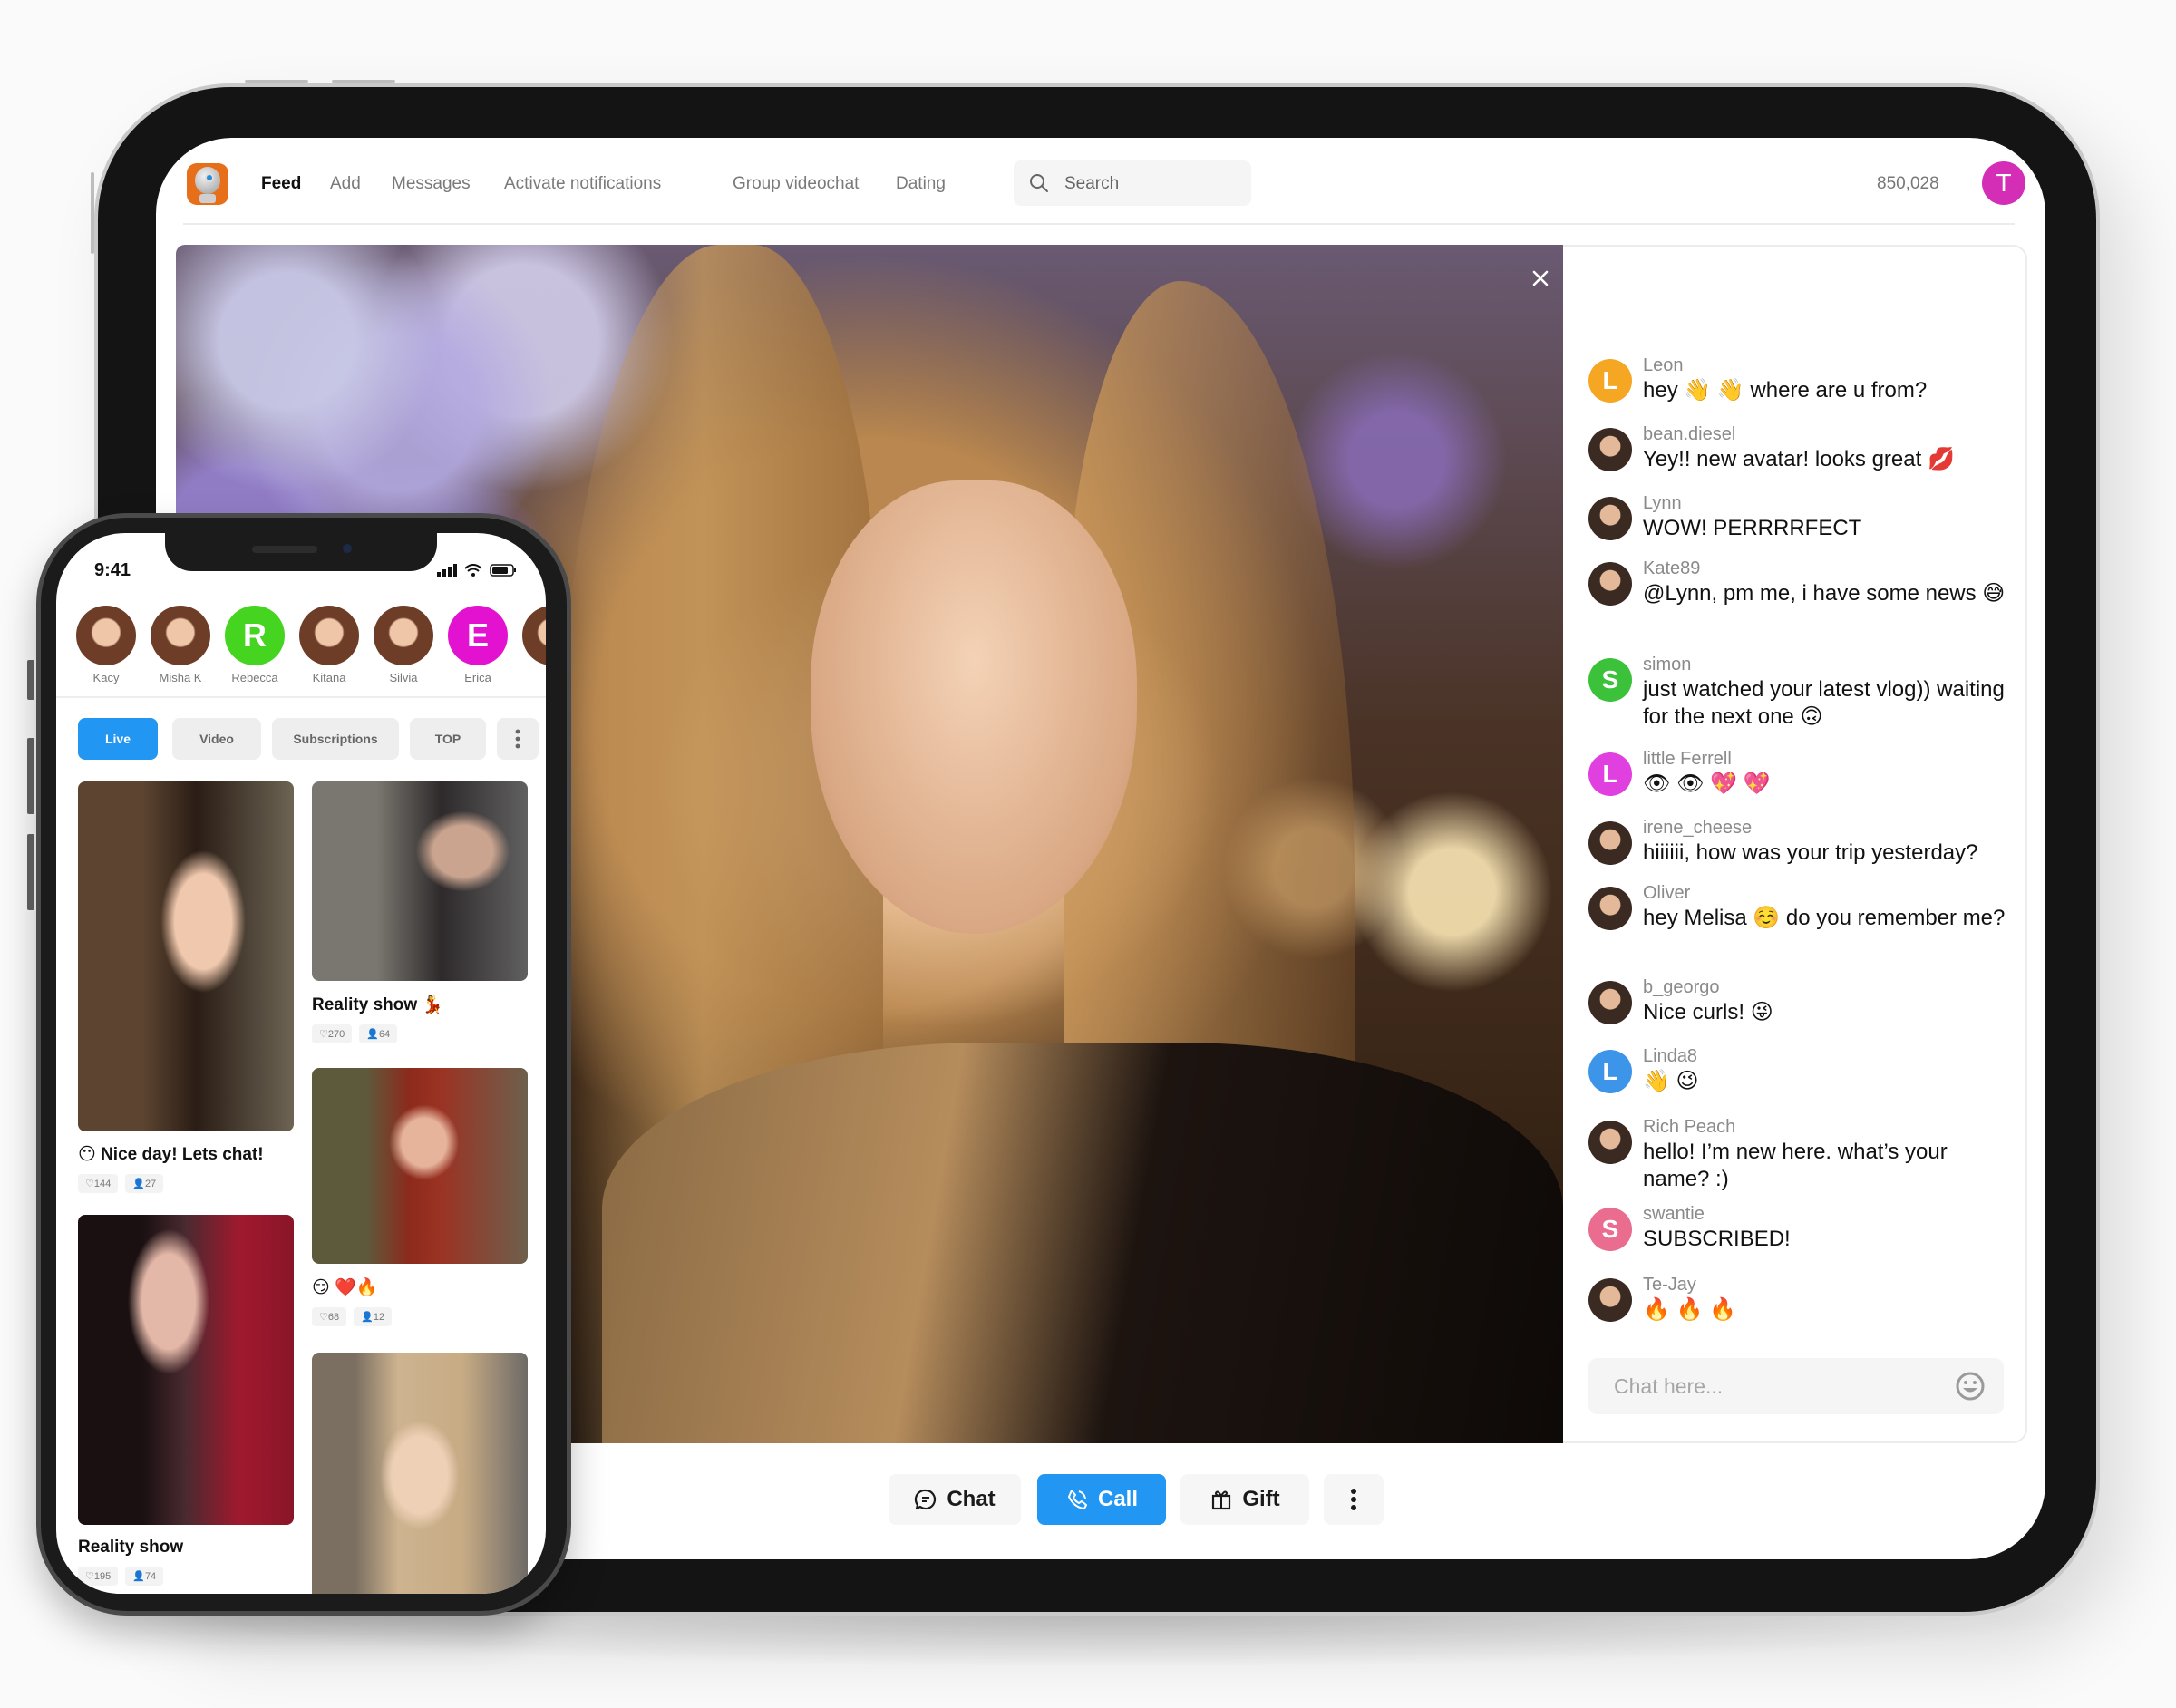 The width and height of the screenshot is (2176, 1708). What do you see at coordinates (1540, 278) in the screenshot?
I see `close-icon` at bounding box center [1540, 278].